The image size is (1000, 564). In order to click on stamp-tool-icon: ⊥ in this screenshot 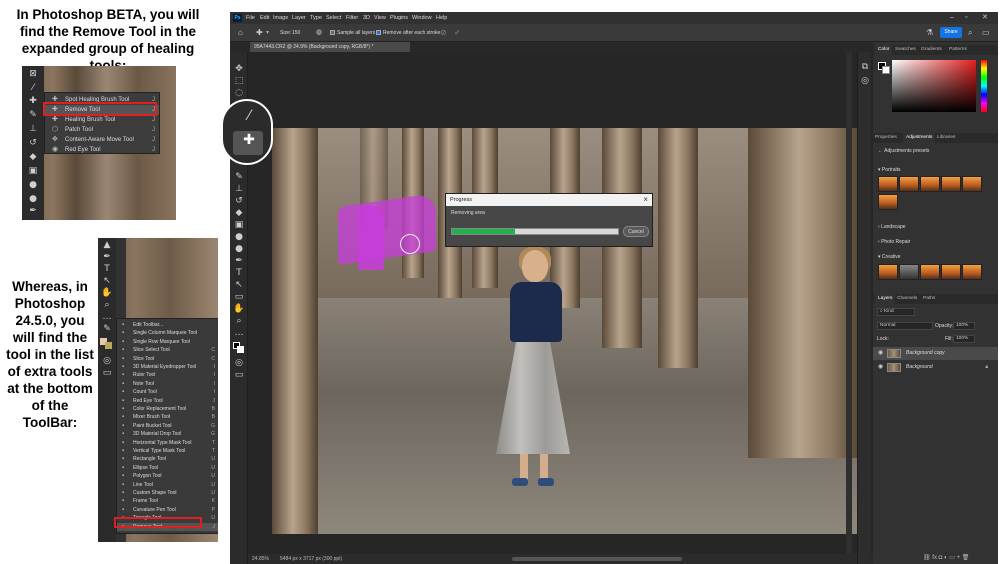, I will do `click(239, 189)`.